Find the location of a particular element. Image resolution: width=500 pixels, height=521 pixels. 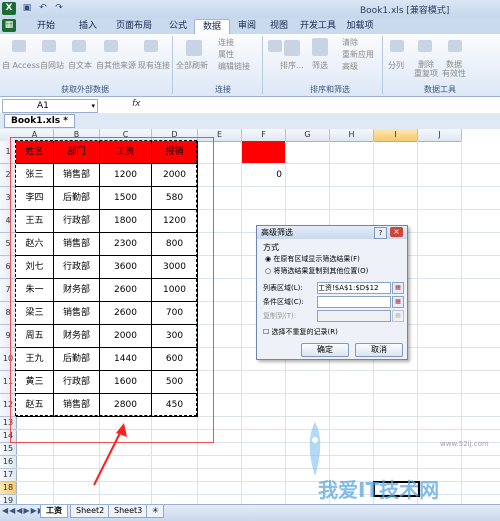

undo-icon: ↶ is located at coordinates (43, 8).